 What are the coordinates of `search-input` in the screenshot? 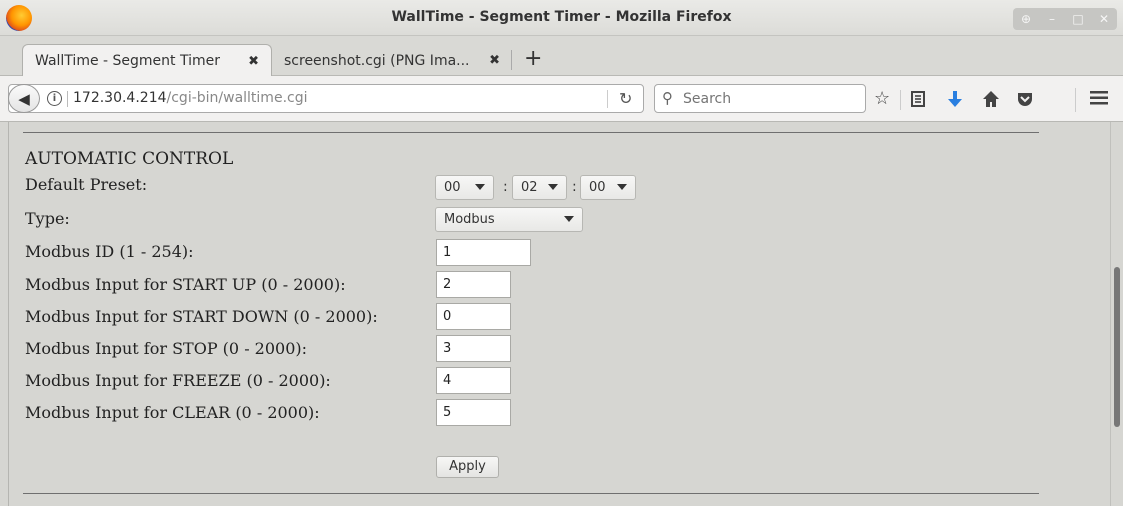 It's located at (771, 99).